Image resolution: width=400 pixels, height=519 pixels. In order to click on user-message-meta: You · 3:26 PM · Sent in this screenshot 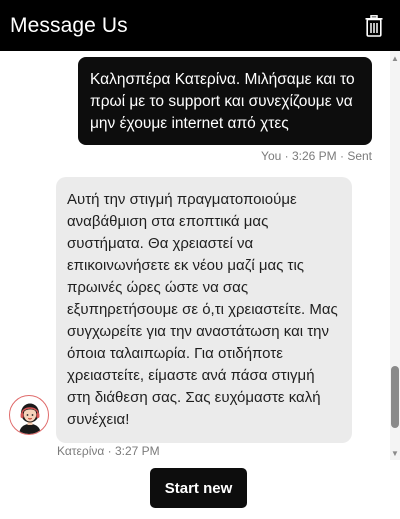, I will do `click(316, 156)`.